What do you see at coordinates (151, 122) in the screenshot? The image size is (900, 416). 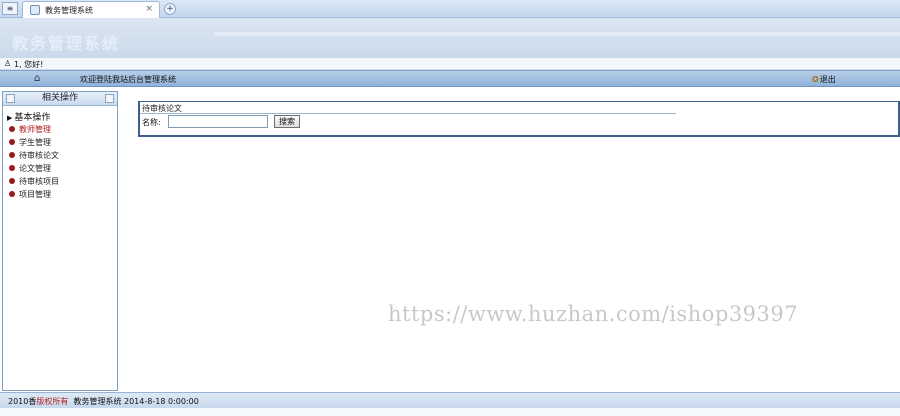 I see `search-label: 名称:` at bounding box center [151, 122].